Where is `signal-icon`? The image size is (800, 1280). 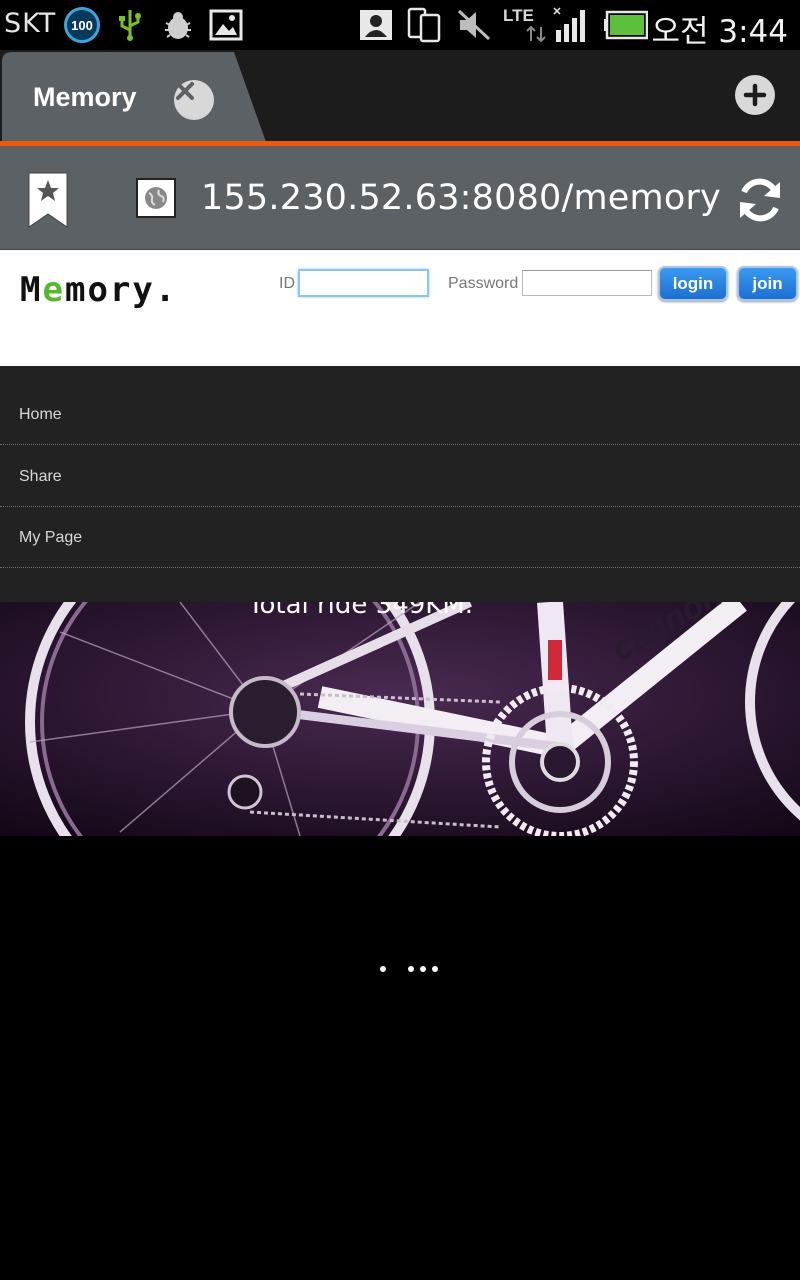 signal-icon is located at coordinates (572, 25).